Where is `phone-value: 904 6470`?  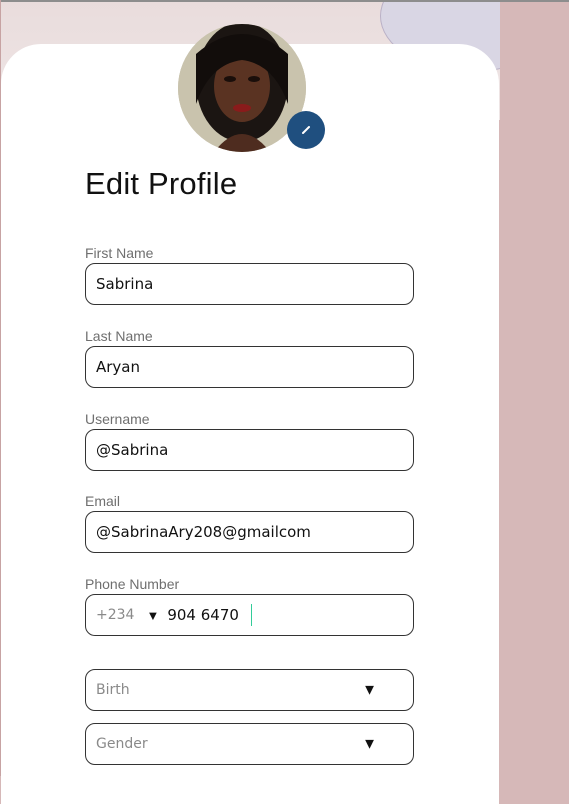 phone-value: 904 6470 is located at coordinates (203, 615).